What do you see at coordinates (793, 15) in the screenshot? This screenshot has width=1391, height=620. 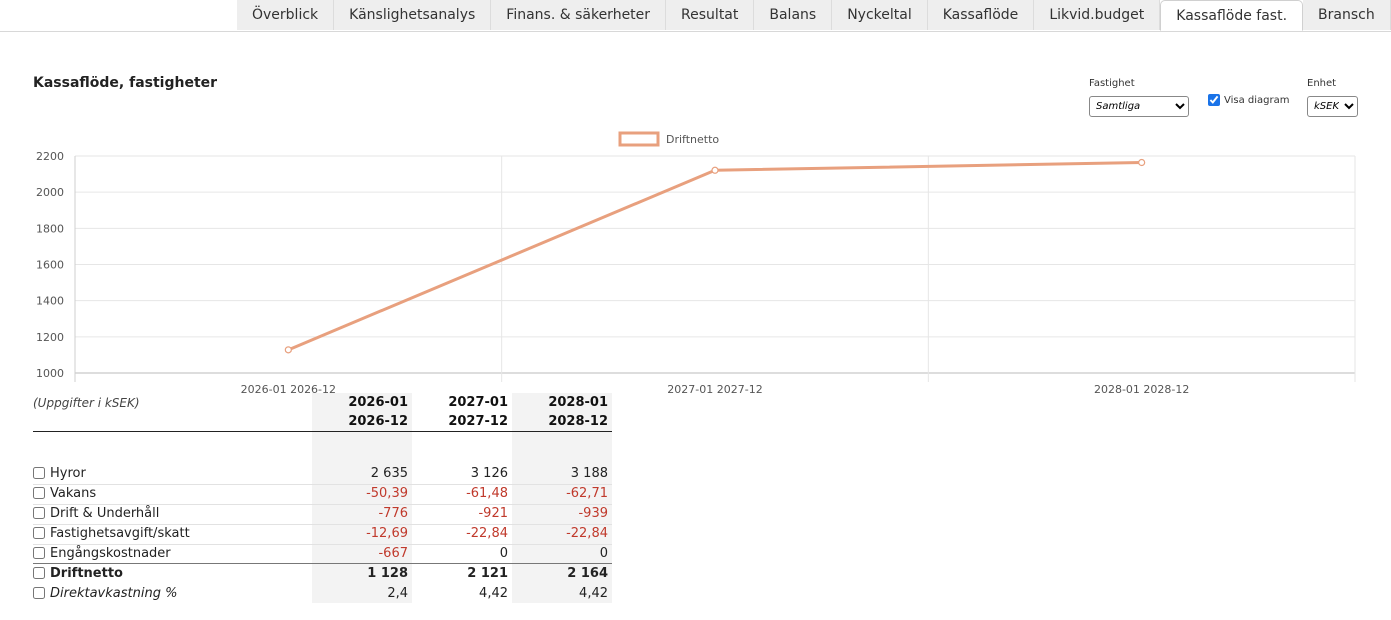 I see `tab-4: Balans` at bounding box center [793, 15].